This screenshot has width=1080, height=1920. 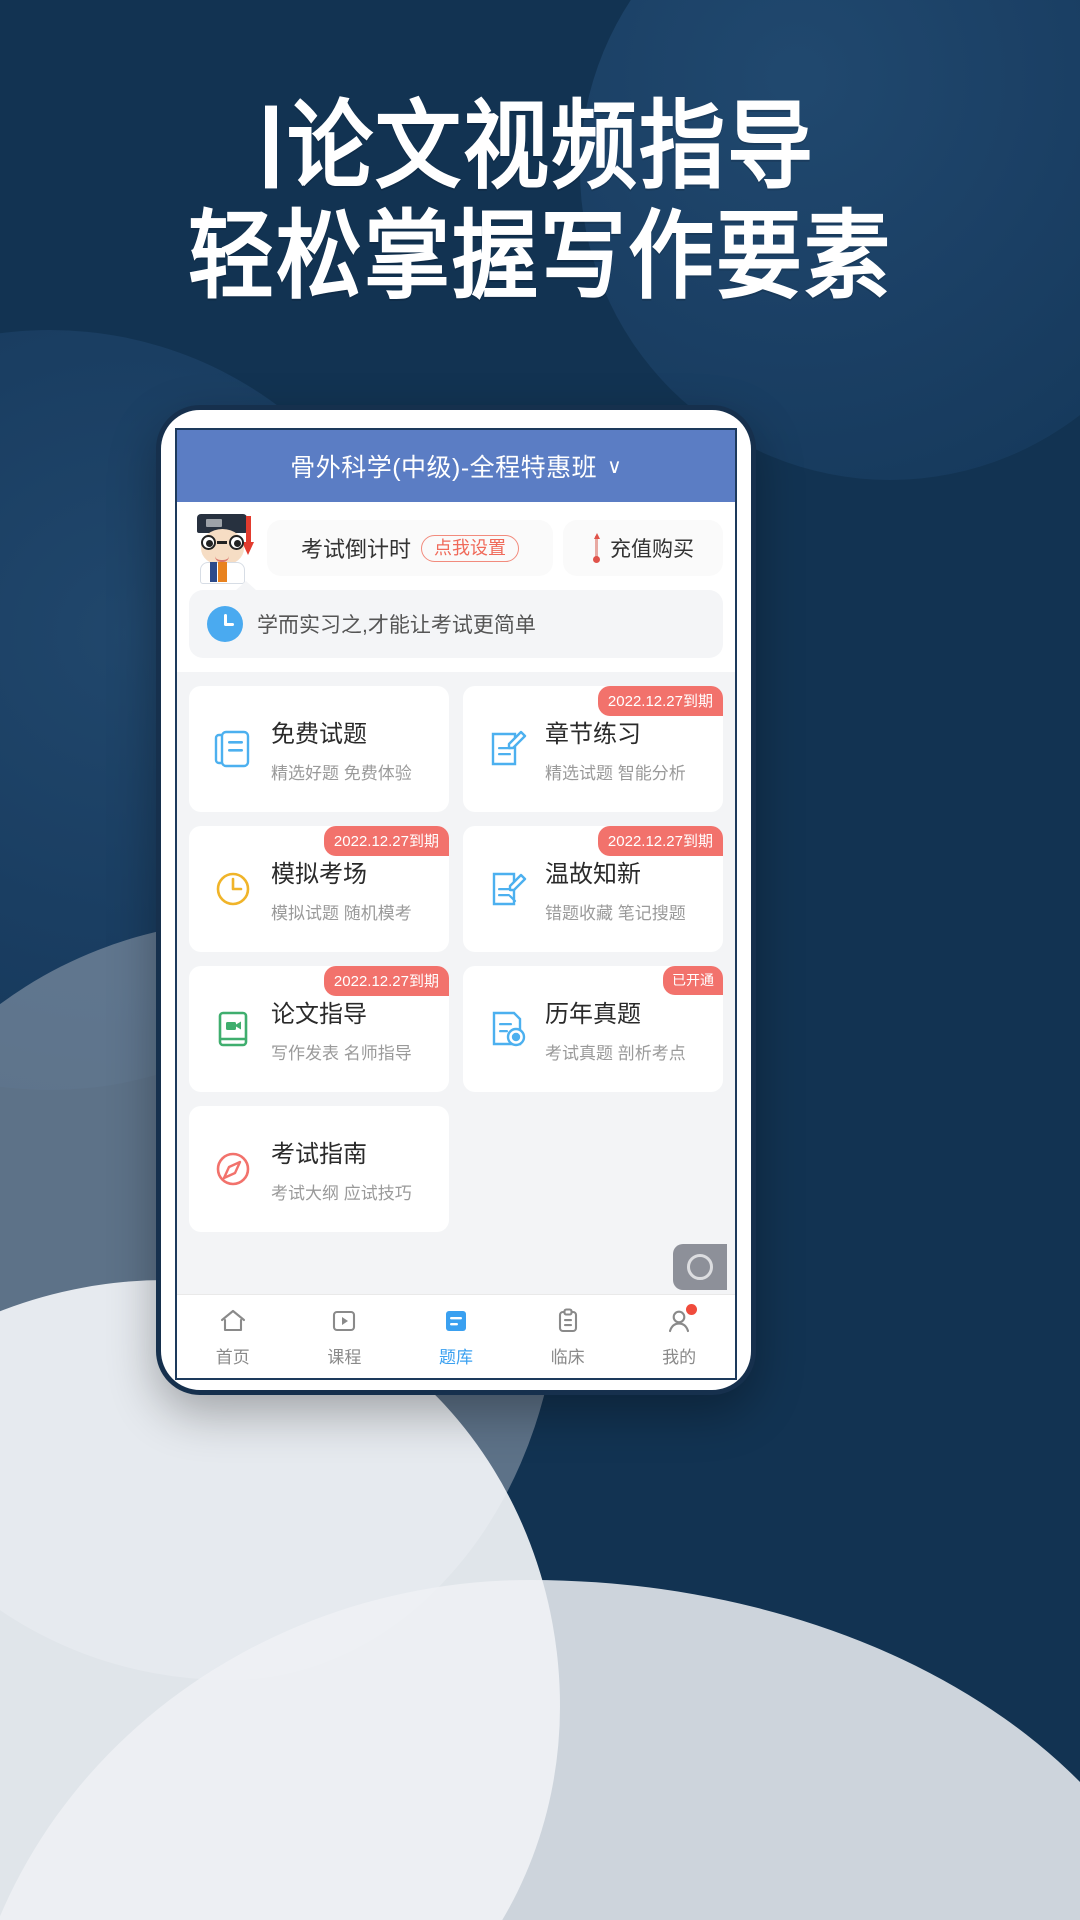 What do you see at coordinates (652, 549) in the screenshot?
I see `recharge-buy-label: 充值购买` at bounding box center [652, 549].